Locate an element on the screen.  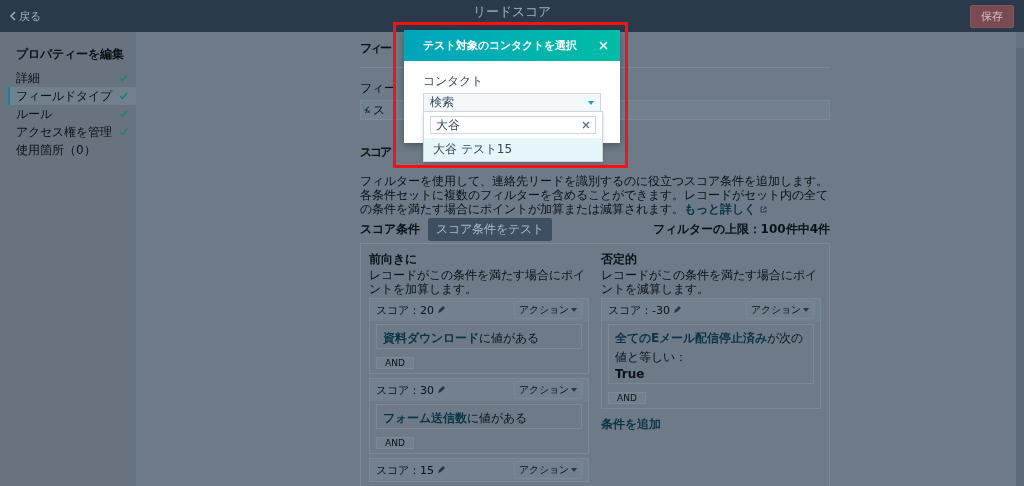
sidebar-item-label: ルール is located at coordinates (34, 114).